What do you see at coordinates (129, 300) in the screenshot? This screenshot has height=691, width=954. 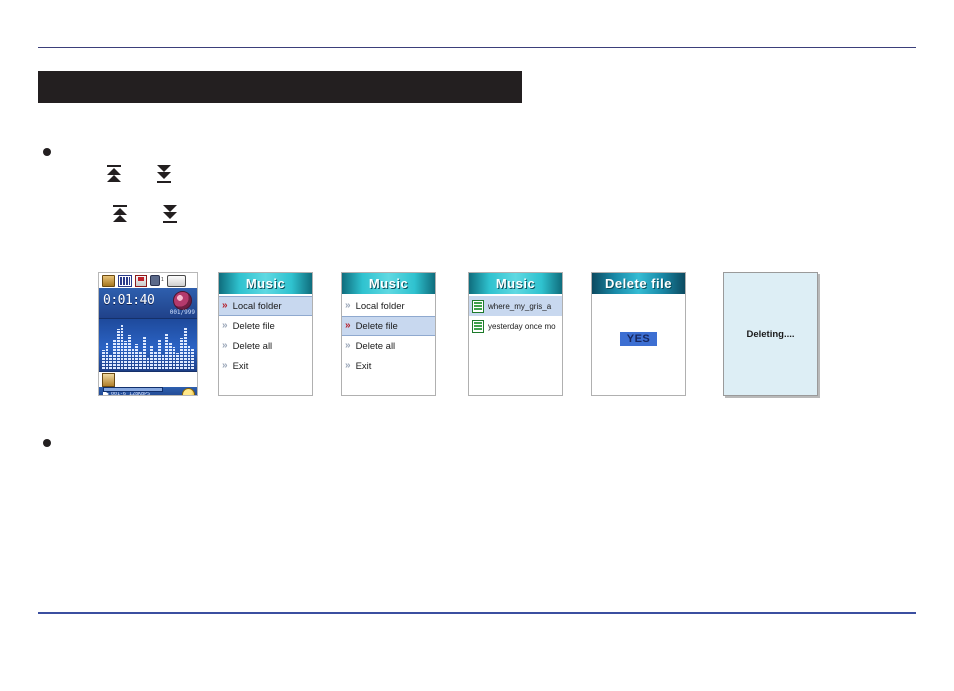 I see `elapsed-time: 0:01:40` at bounding box center [129, 300].